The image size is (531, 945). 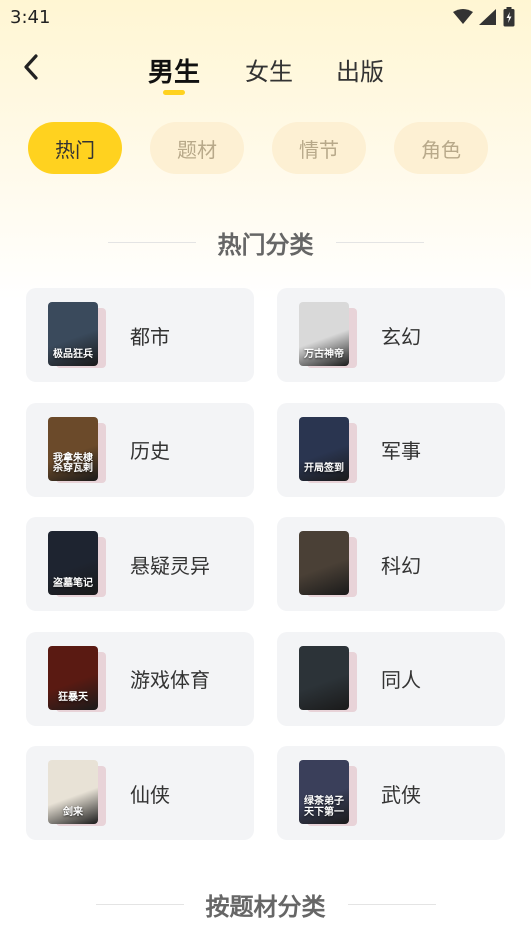 What do you see at coordinates (73, 334) in the screenshot?
I see `book-cover: 极品狂兵` at bounding box center [73, 334].